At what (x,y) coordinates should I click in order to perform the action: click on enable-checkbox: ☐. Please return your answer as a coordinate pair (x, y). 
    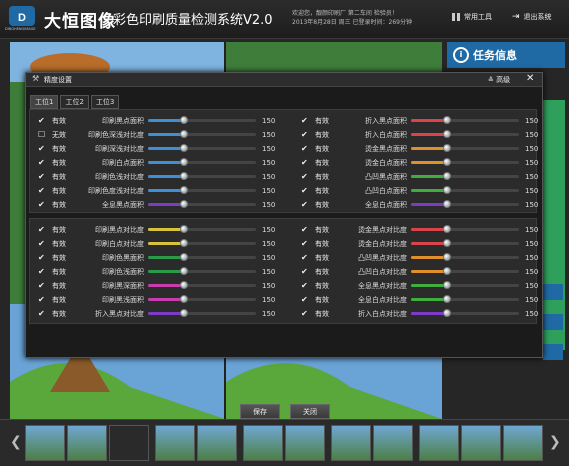
    Looking at the image, I should click on (42, 134).